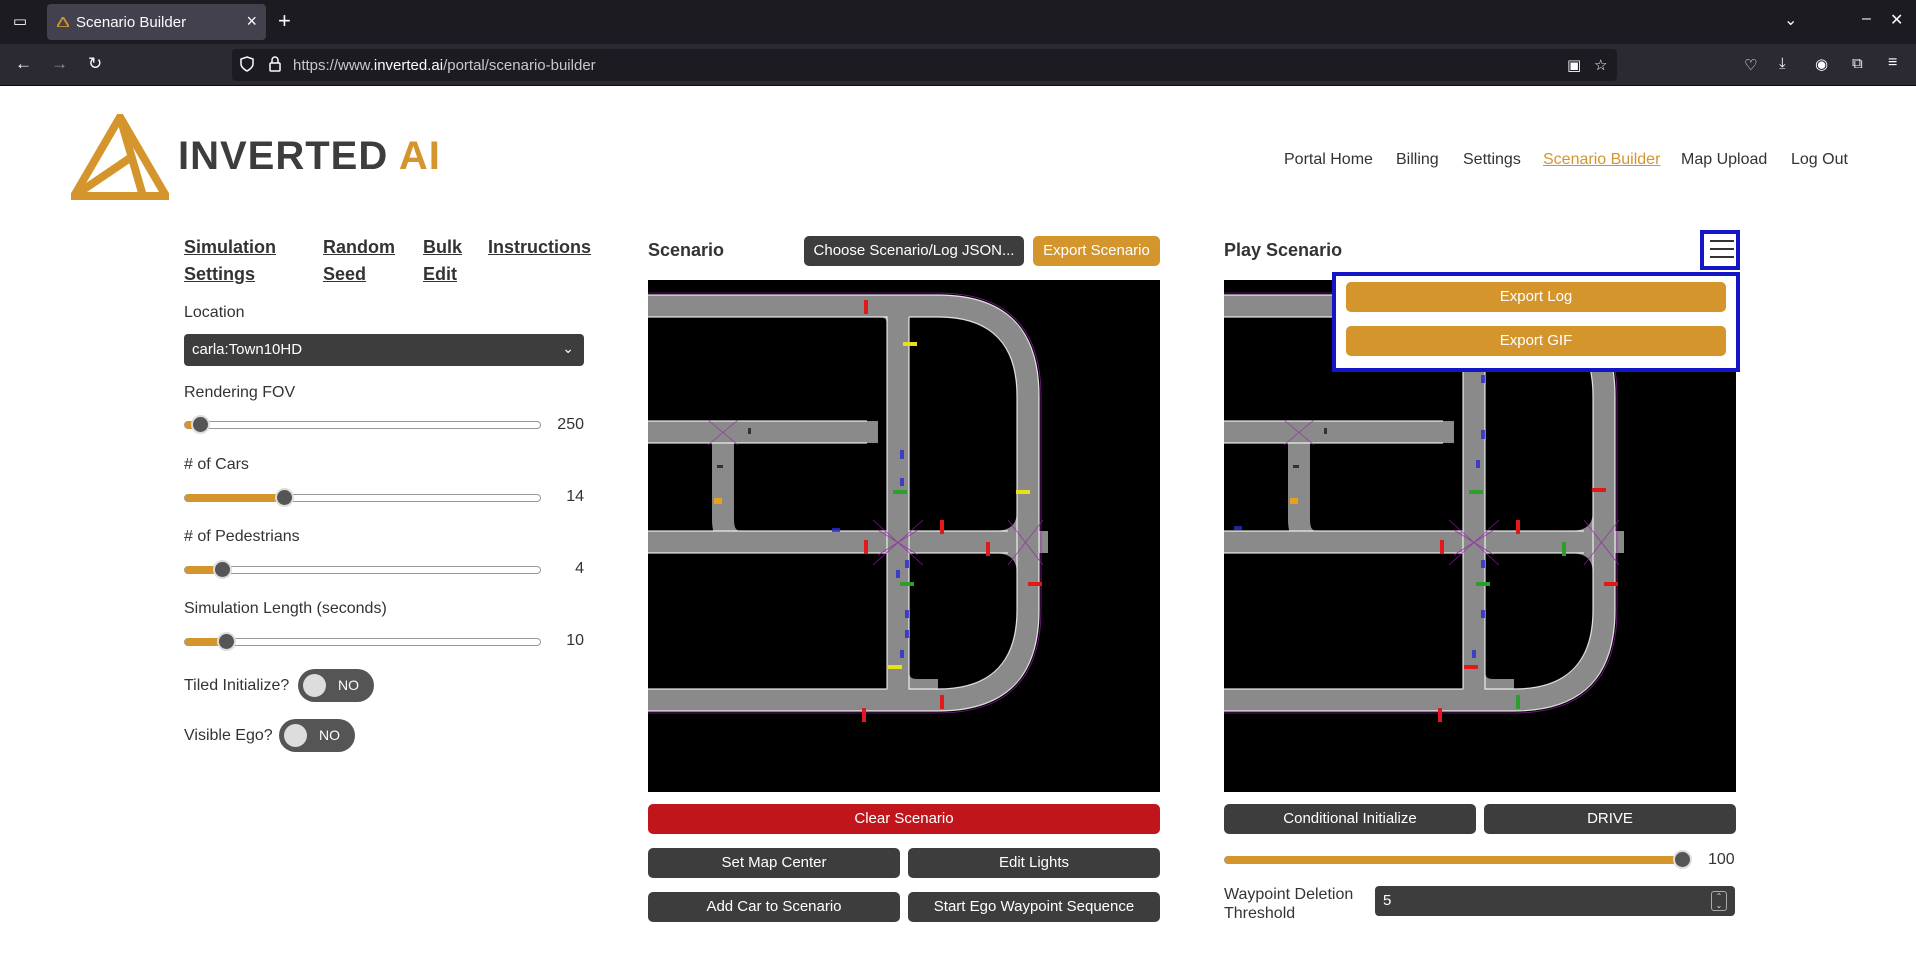 The height and width of the screenshot is (969, 1916). Describe the element at coordinates (1724, 160) in the screenshot. I see `nav-map-upload: Map Upload` at that location.